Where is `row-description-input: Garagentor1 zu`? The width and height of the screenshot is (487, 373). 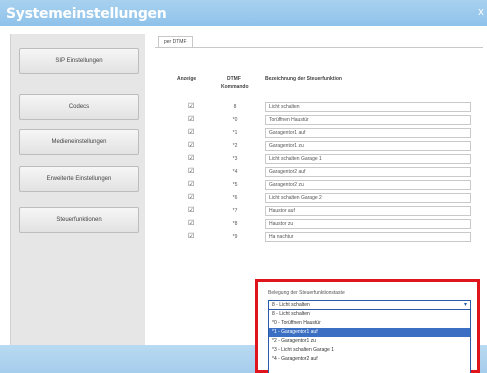 row-description-input: Garagentor1 zu is located at coordinates (368, 146).